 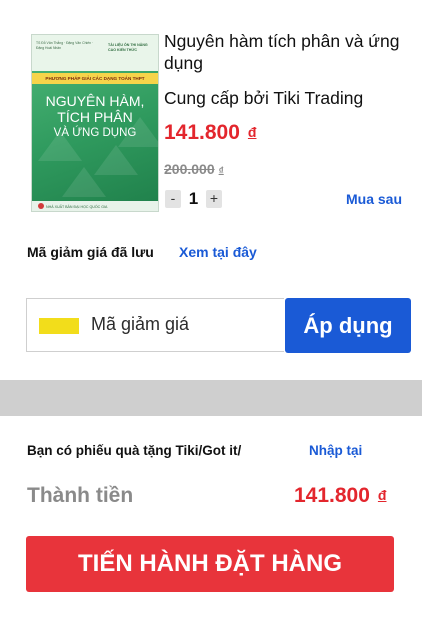 What do you see at coordinates (95, 133) in the screenshot?
I see `cover-title-line: VÀ ỨNG DỤNG` at bounding box center [95, 133].